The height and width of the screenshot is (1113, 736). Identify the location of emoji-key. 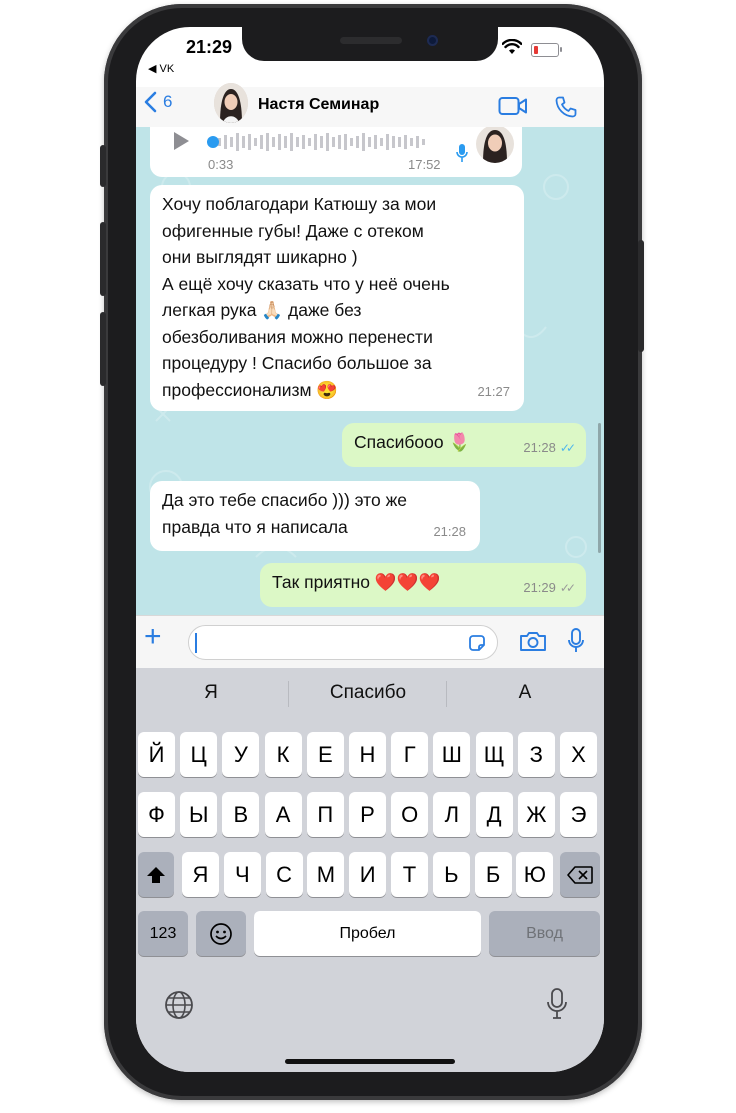
(221, 933).